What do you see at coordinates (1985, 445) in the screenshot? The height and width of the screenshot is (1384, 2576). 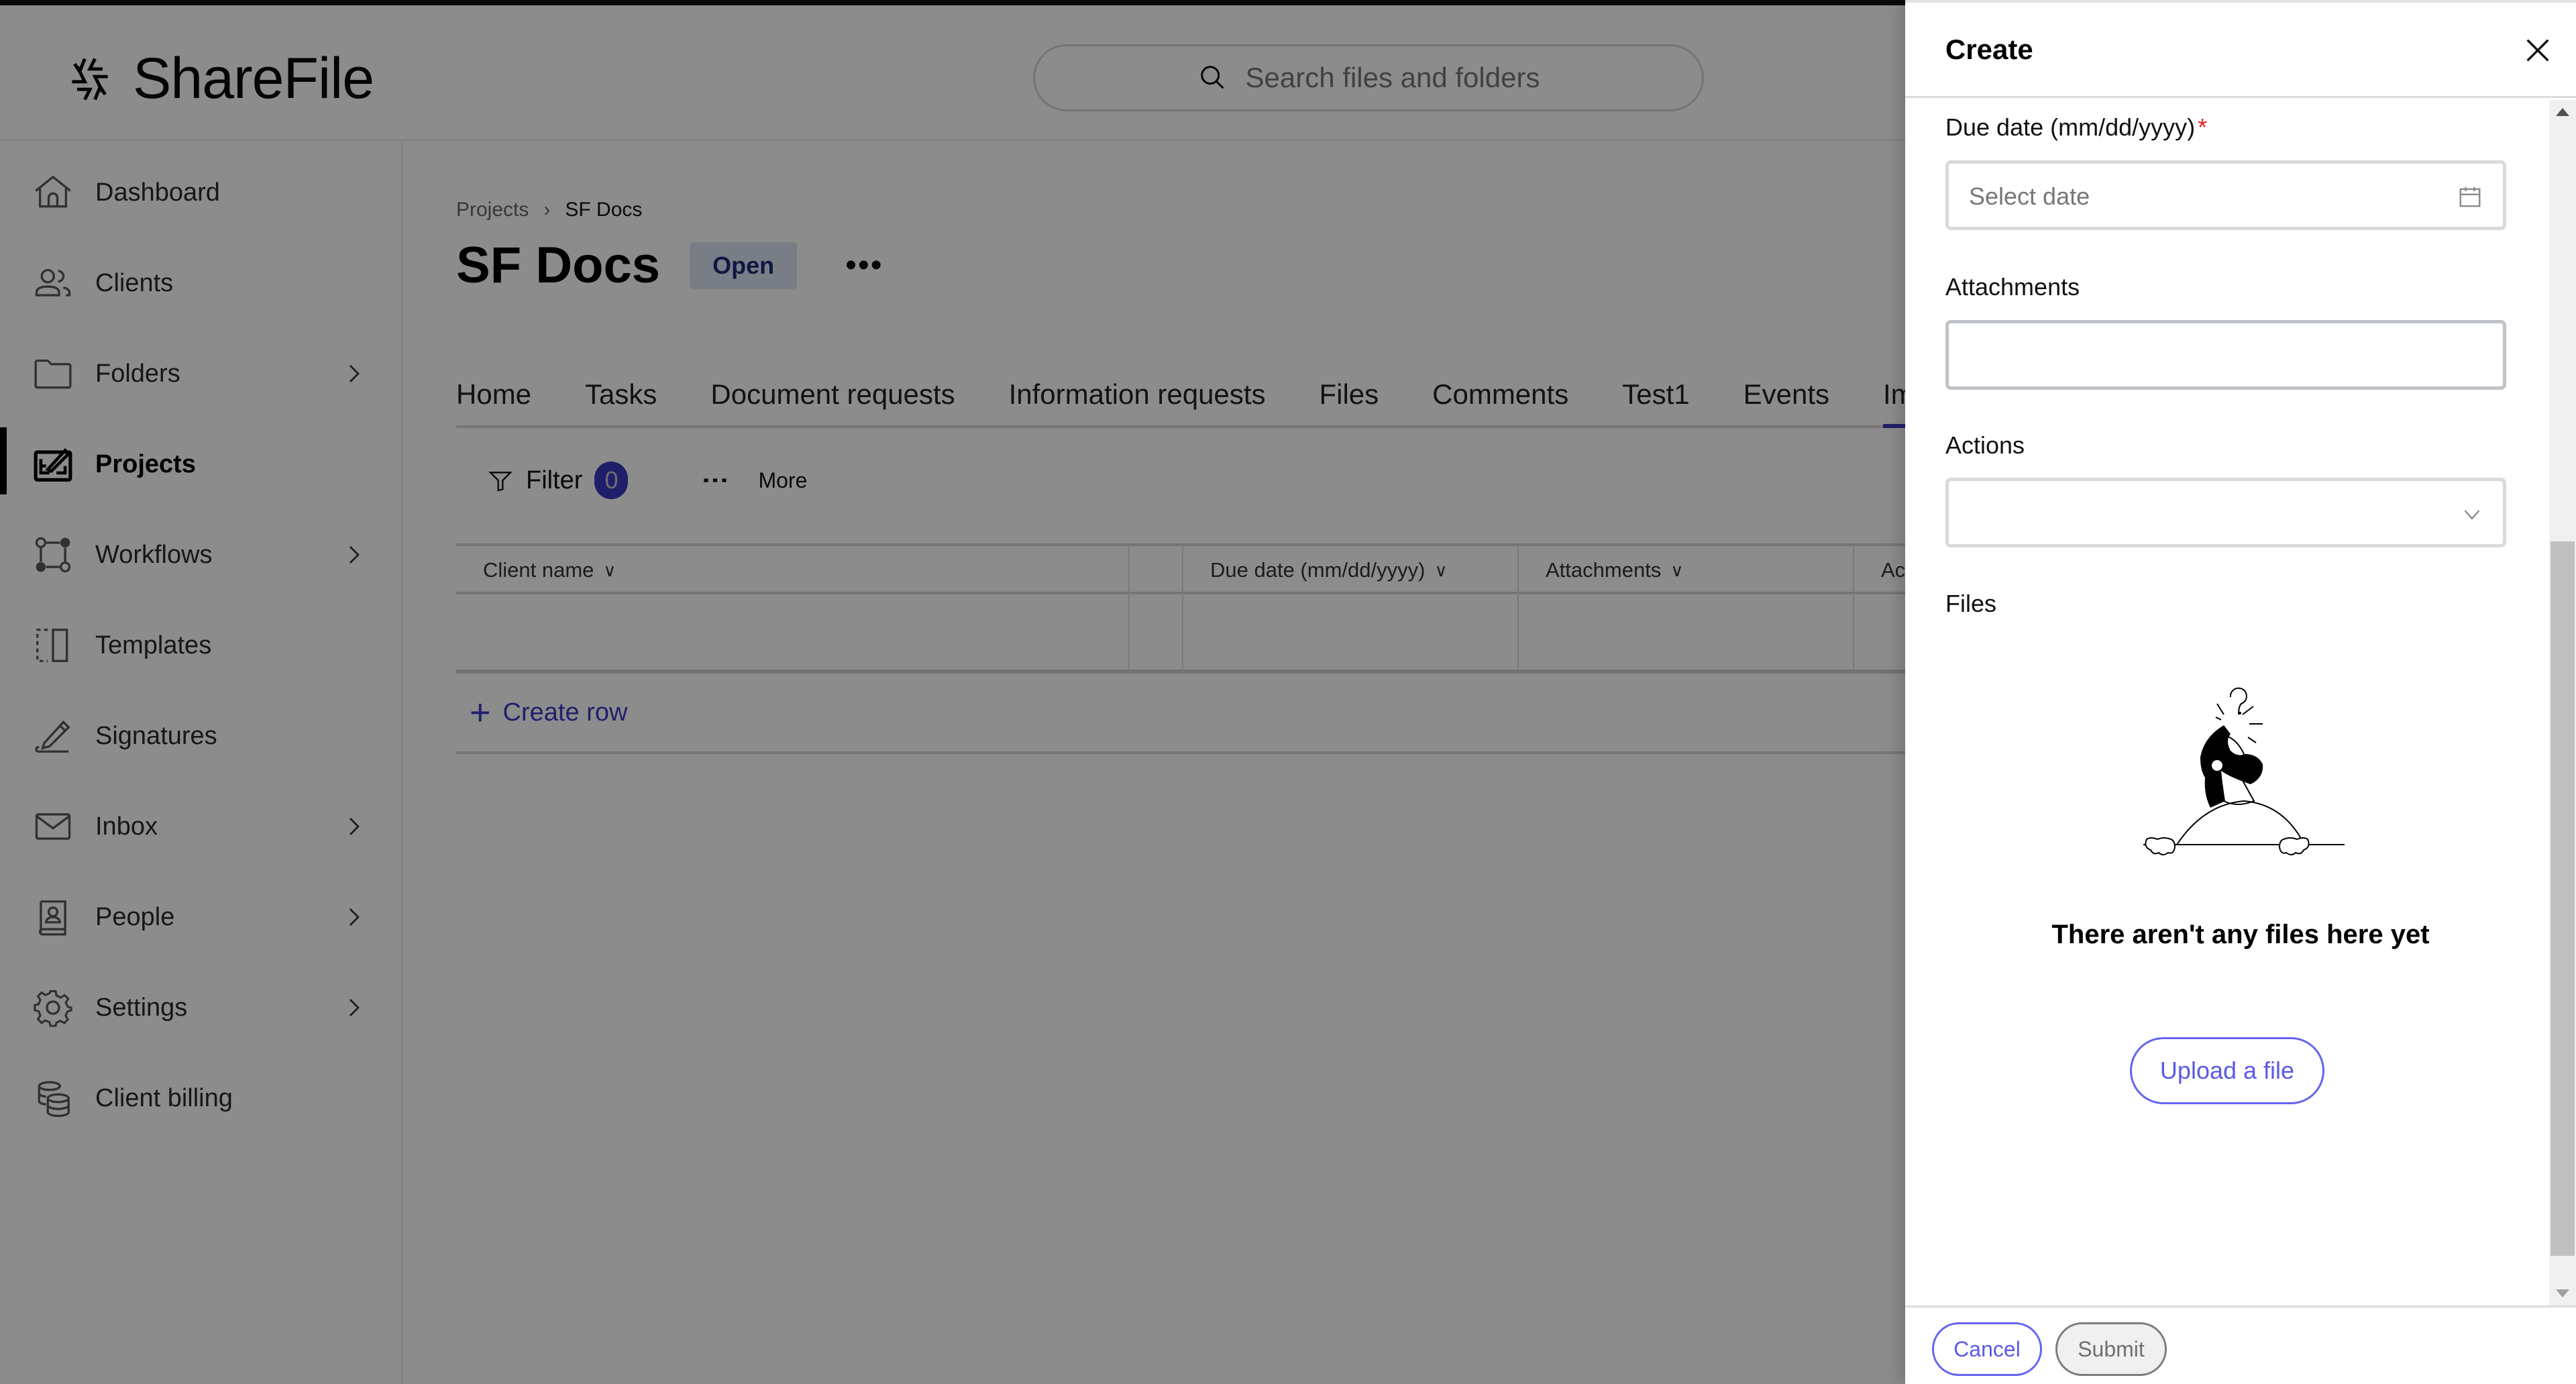 I see `actions-label: Actions` at bounding box center [1985, 445].